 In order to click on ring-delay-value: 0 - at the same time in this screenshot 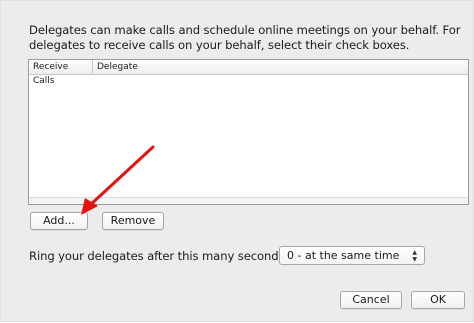, I will do `click(343, 255)`.